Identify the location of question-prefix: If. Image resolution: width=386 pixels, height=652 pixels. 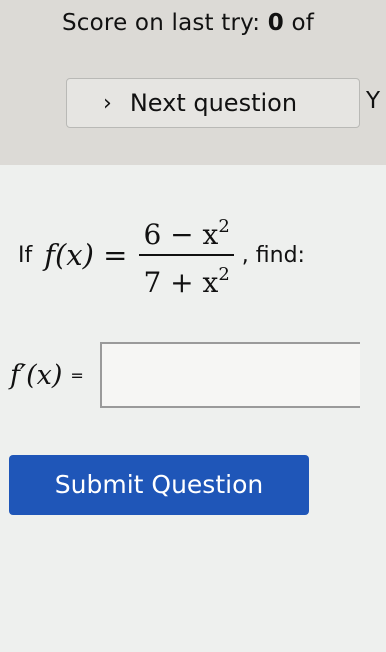
(25, 255).